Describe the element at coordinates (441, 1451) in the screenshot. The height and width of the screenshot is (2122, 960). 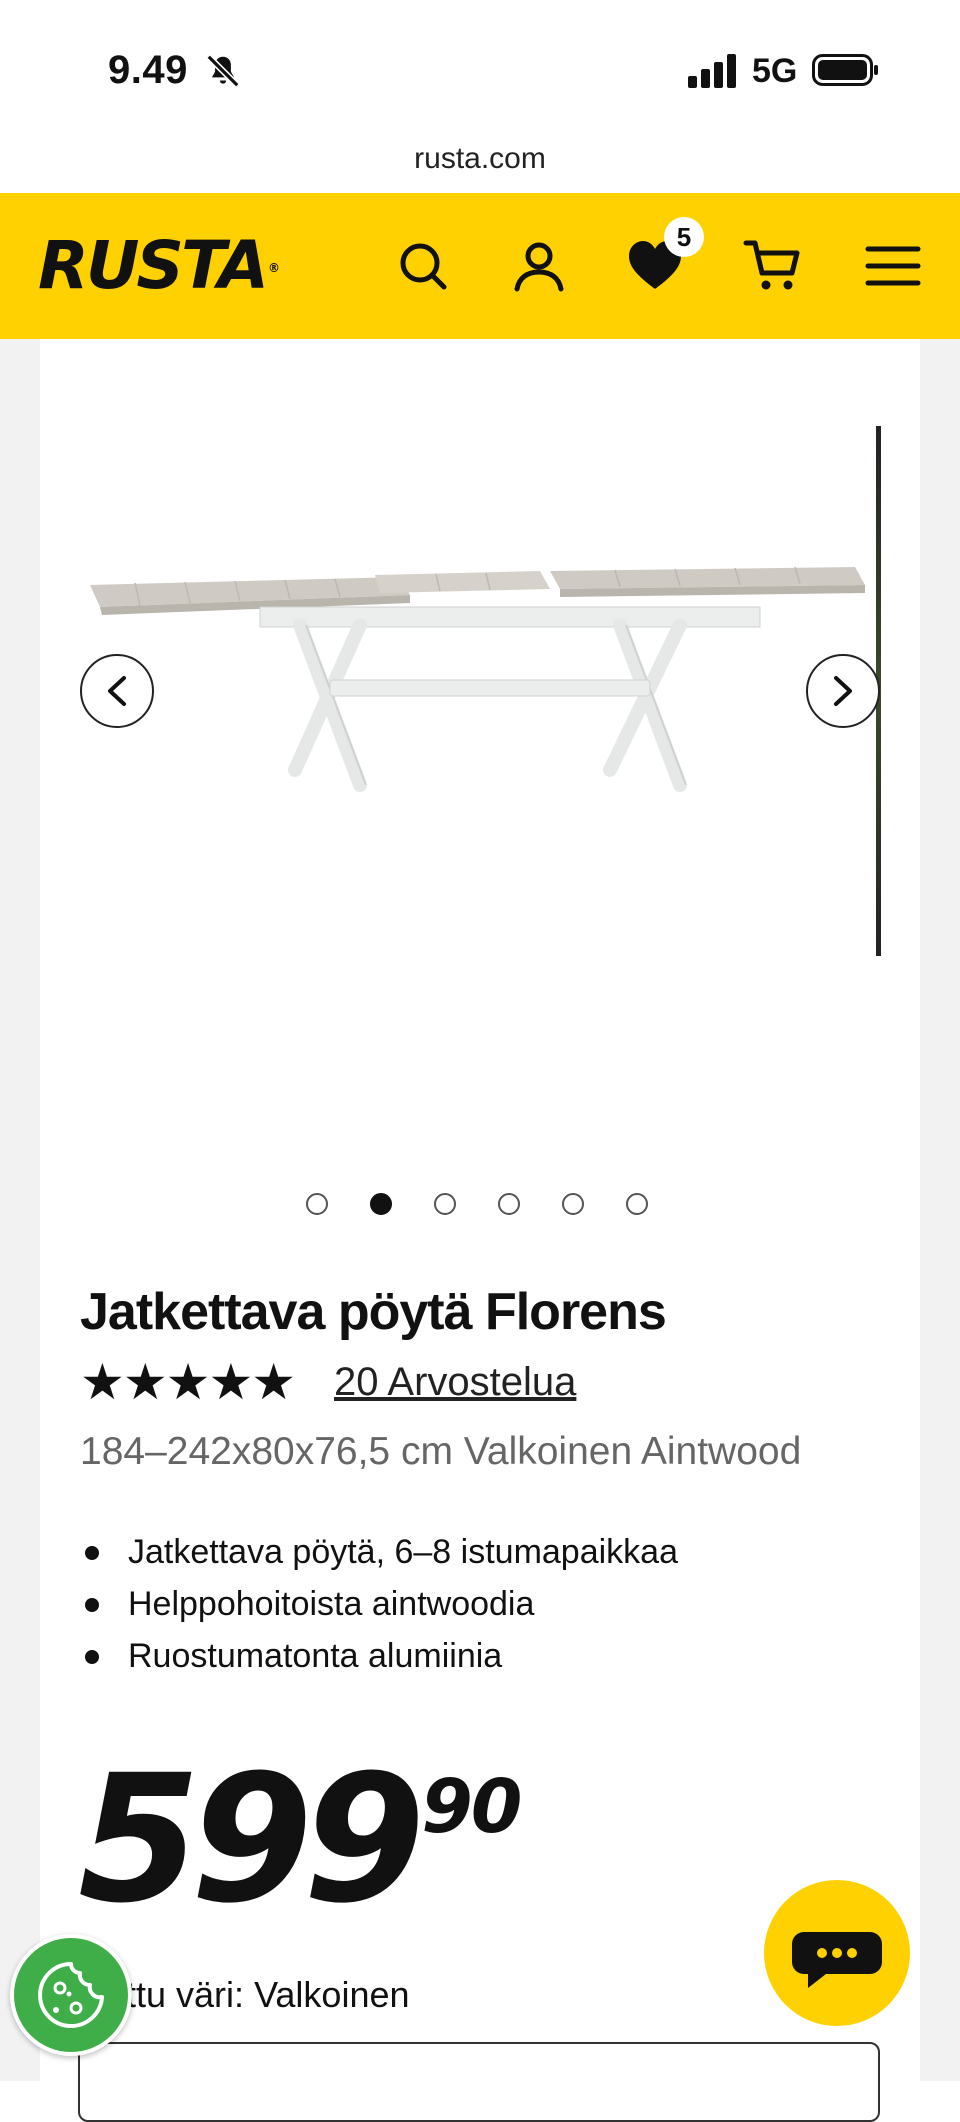
I see `product-subtitle: 184–242x80x76,5 cm Valkoinen Aintwood` at that location.